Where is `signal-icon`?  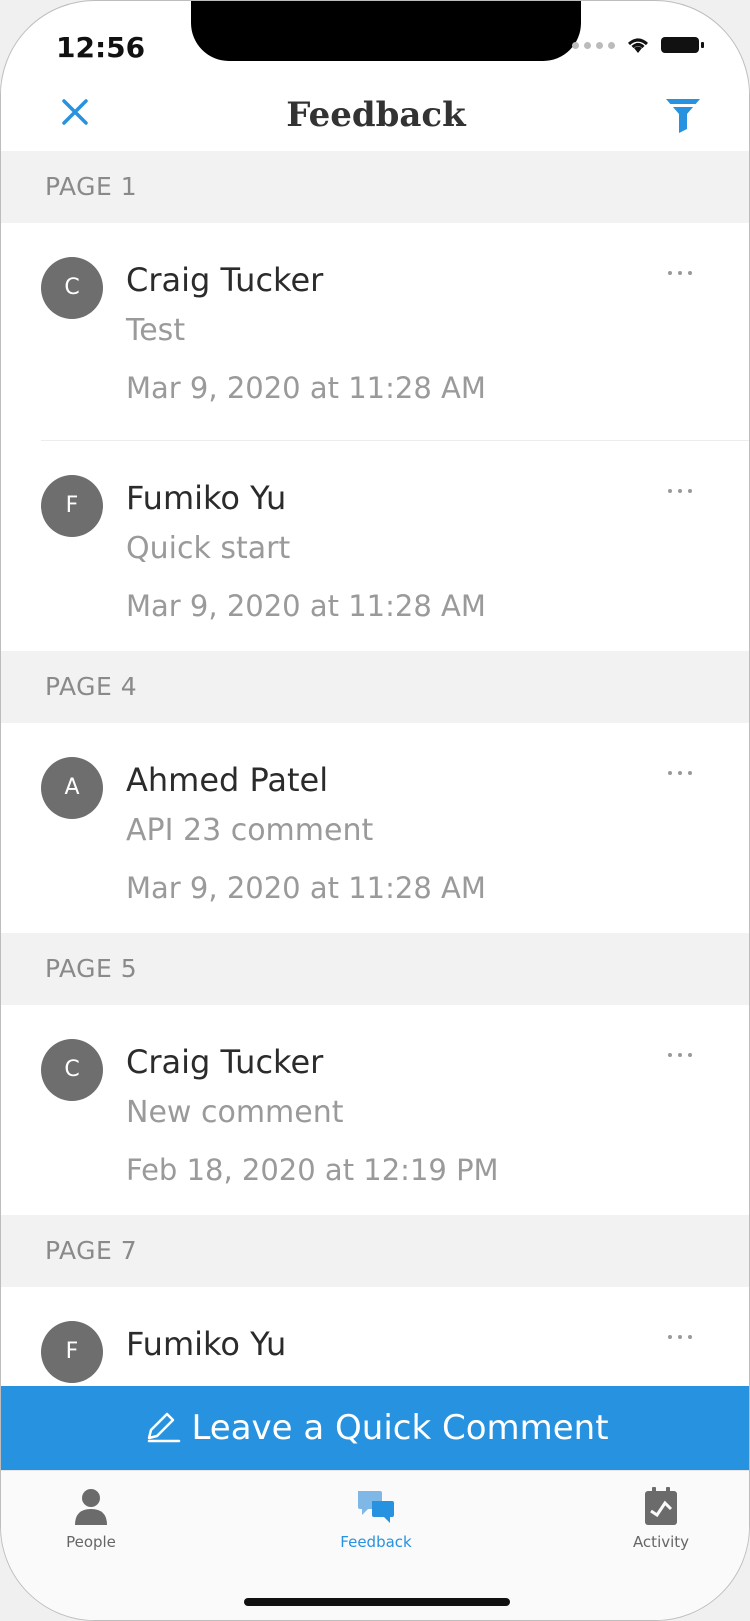 signal-icon is located at coordinates (593, 45).